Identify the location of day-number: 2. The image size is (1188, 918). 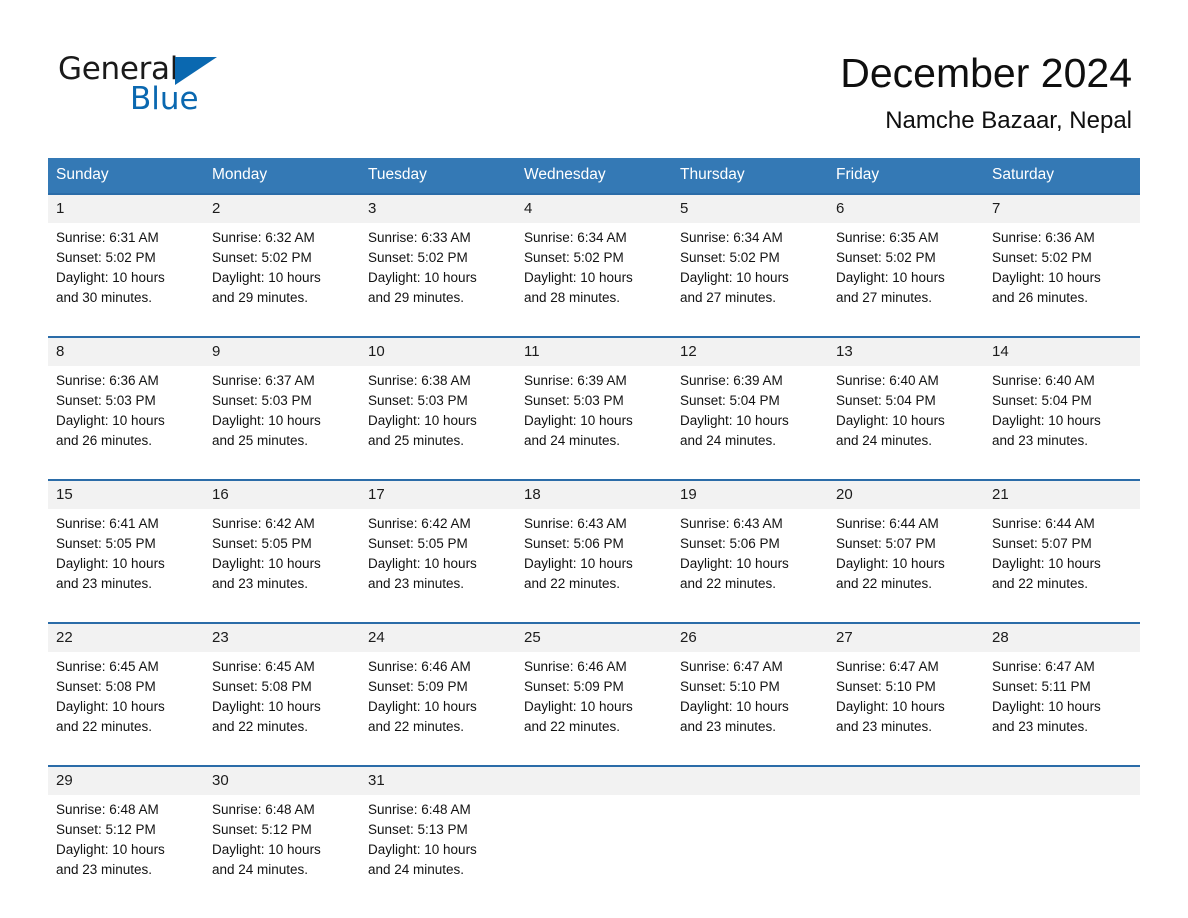
(282, 208).